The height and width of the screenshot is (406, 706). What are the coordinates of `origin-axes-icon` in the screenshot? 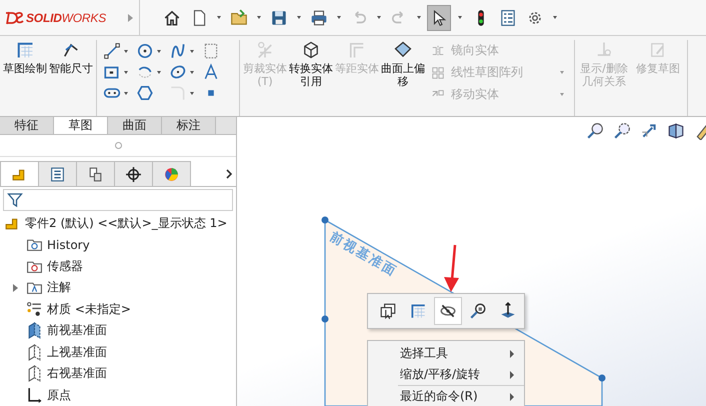 It's located at (34, 395).